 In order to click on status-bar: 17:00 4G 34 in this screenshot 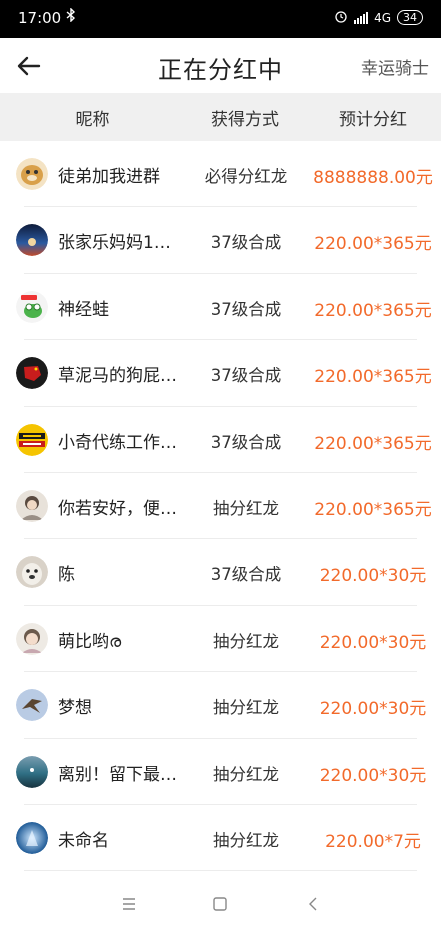, I will do `click(220, 19)`.